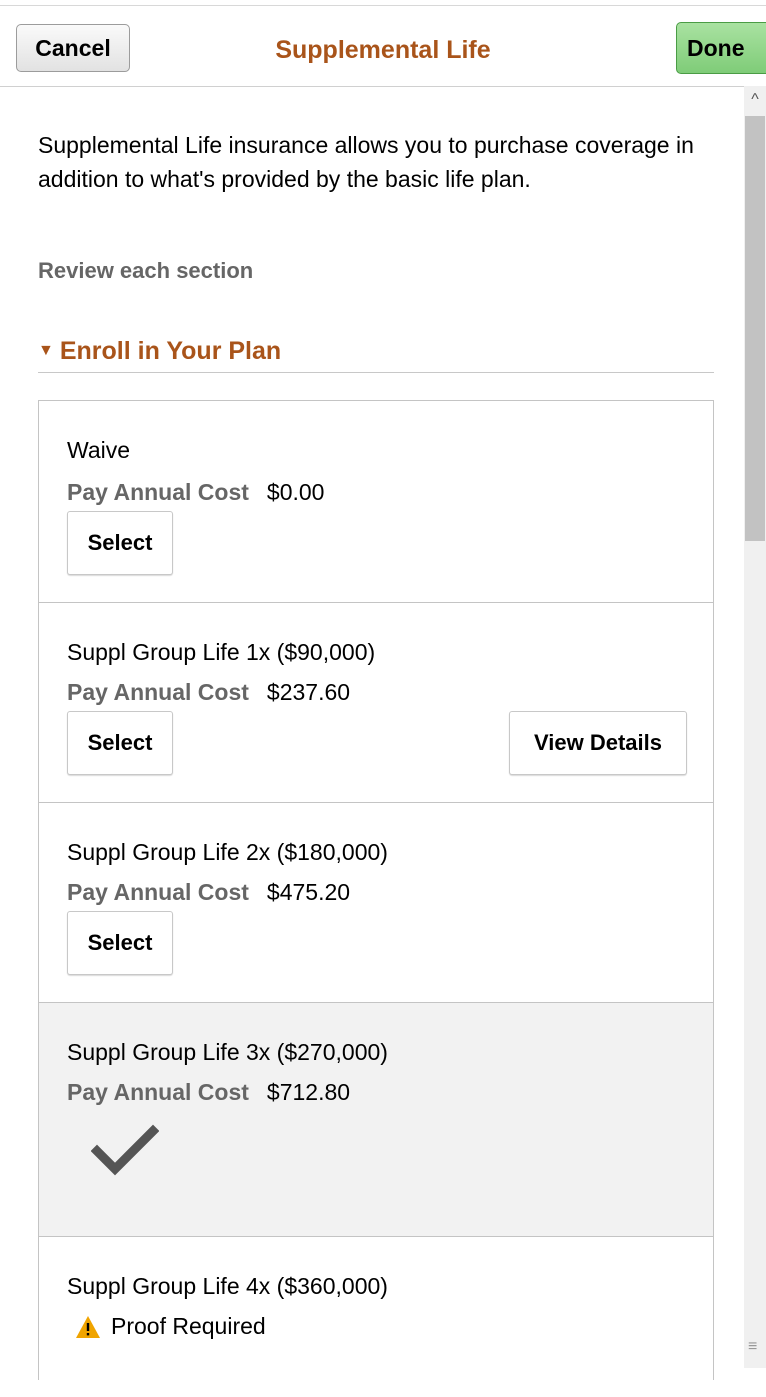 The height and width of the screenshot is (1397, 766). What do you see at coordinates (227, 852) in the screenshot?
I see `plan-name: Suppl Group Life 2x ($180,000)` at bounding box center [227, 852].